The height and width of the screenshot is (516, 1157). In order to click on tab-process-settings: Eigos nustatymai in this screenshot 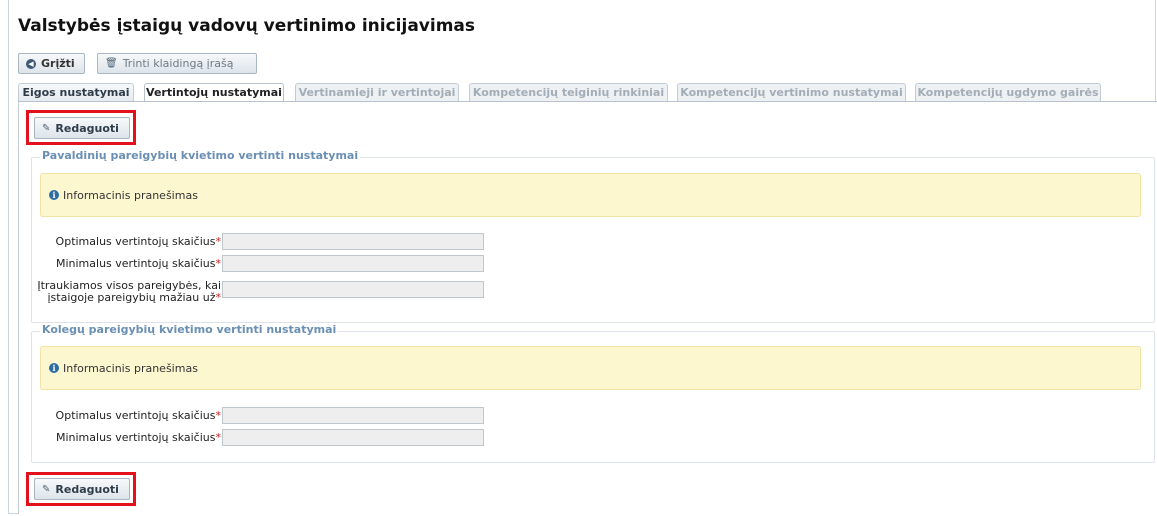, I will do `click(76, 92)`.